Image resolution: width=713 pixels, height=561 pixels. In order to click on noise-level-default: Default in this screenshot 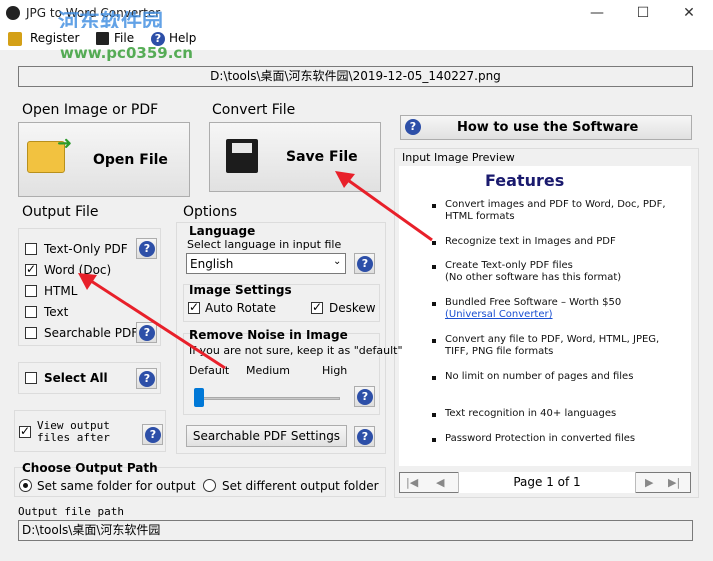, I will do `click(209, 370)`.